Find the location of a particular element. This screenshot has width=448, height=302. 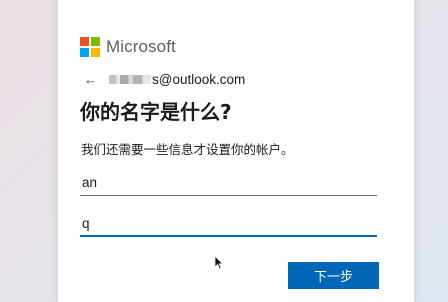

email-redacted-part is located at coordinates (130, 79).